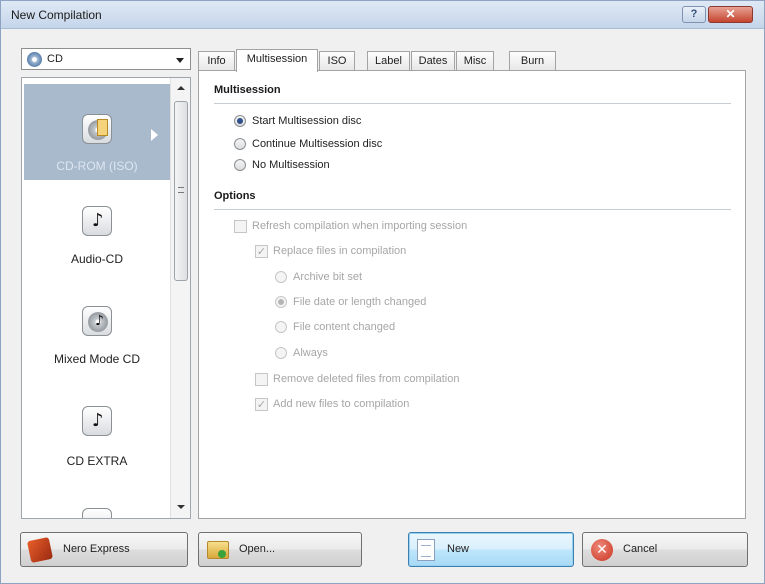 The height and width of the screenshot is (584, 765). Describe the element at coordinates (97, 166) in the screenshot. I see `compilation-type-label: CD-ROM (ISO)` at that location.